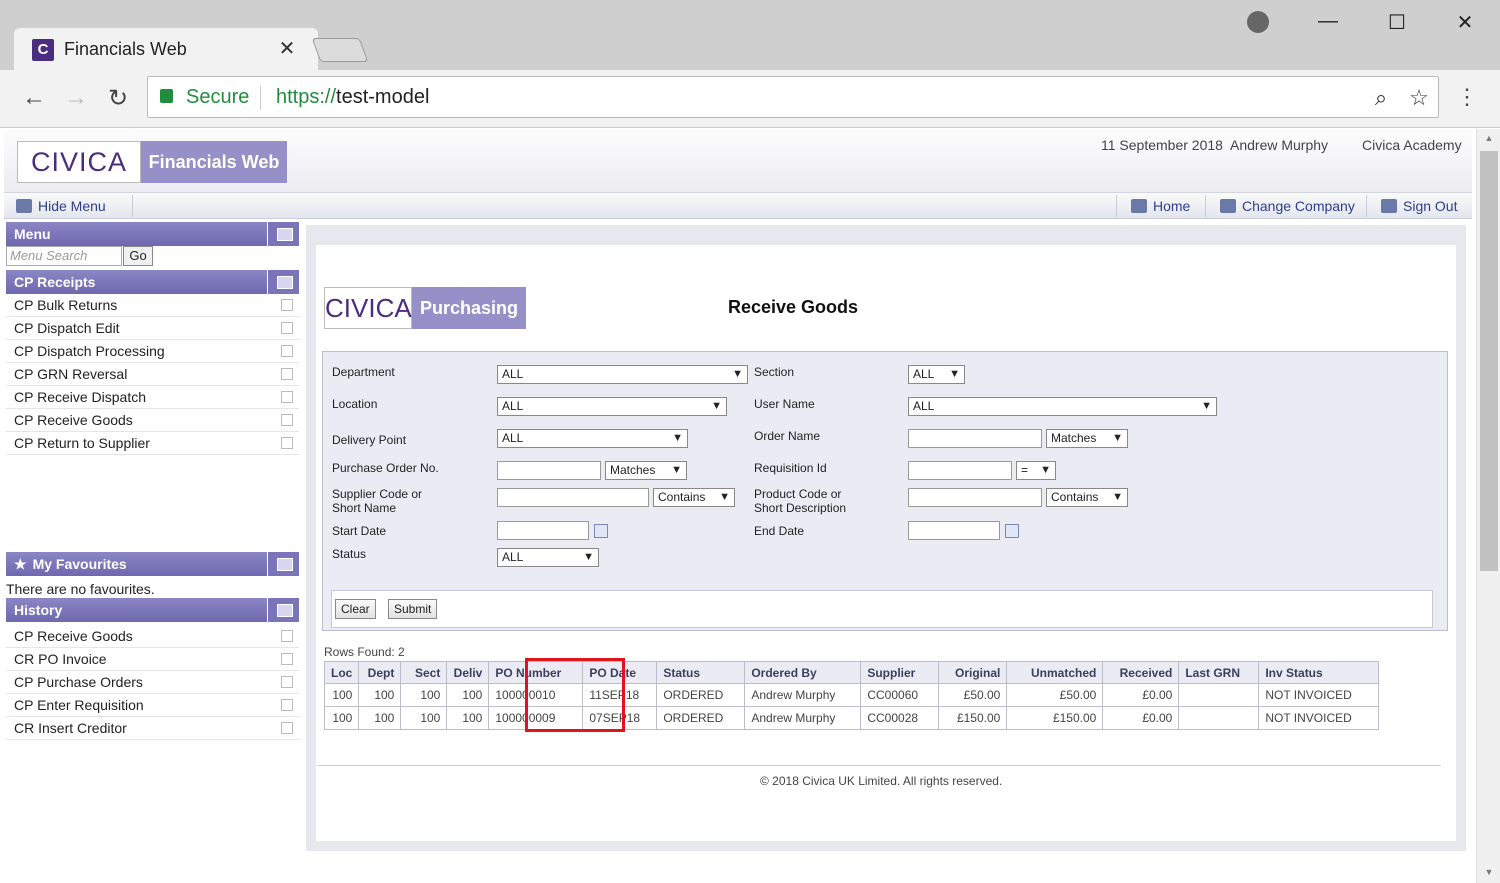  What do you see at coordinates (975, 497) in the screenshot?
I see `product-input` at bounding box center [975, 497].